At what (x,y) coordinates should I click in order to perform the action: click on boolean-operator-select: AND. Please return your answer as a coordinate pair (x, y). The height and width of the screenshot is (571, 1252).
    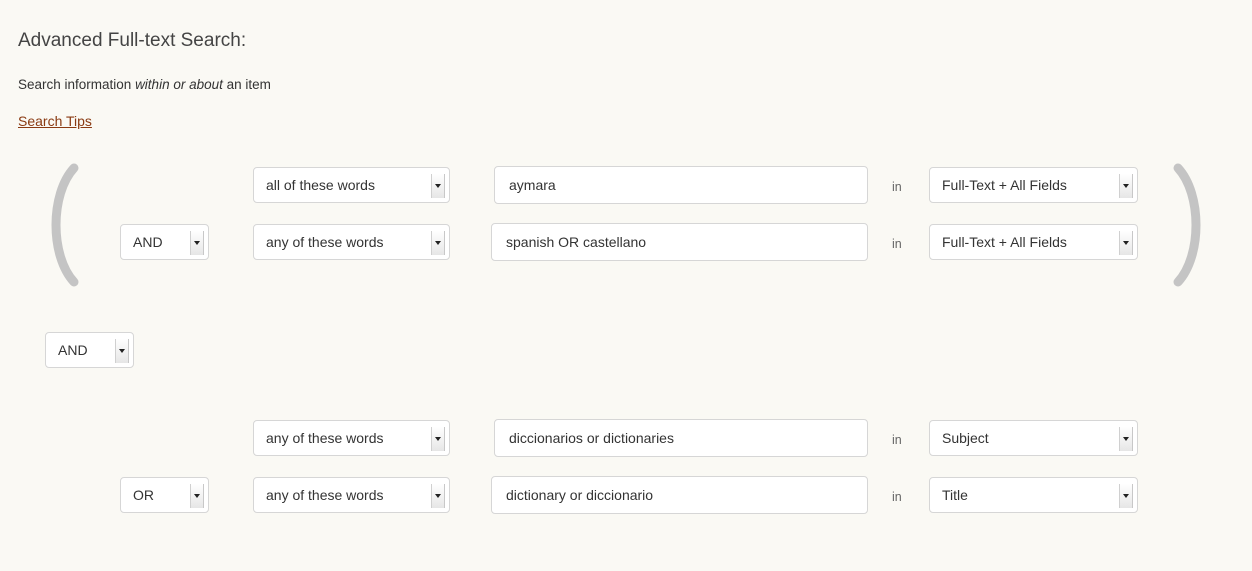
    Looking at the image, I should click on (164, 242).